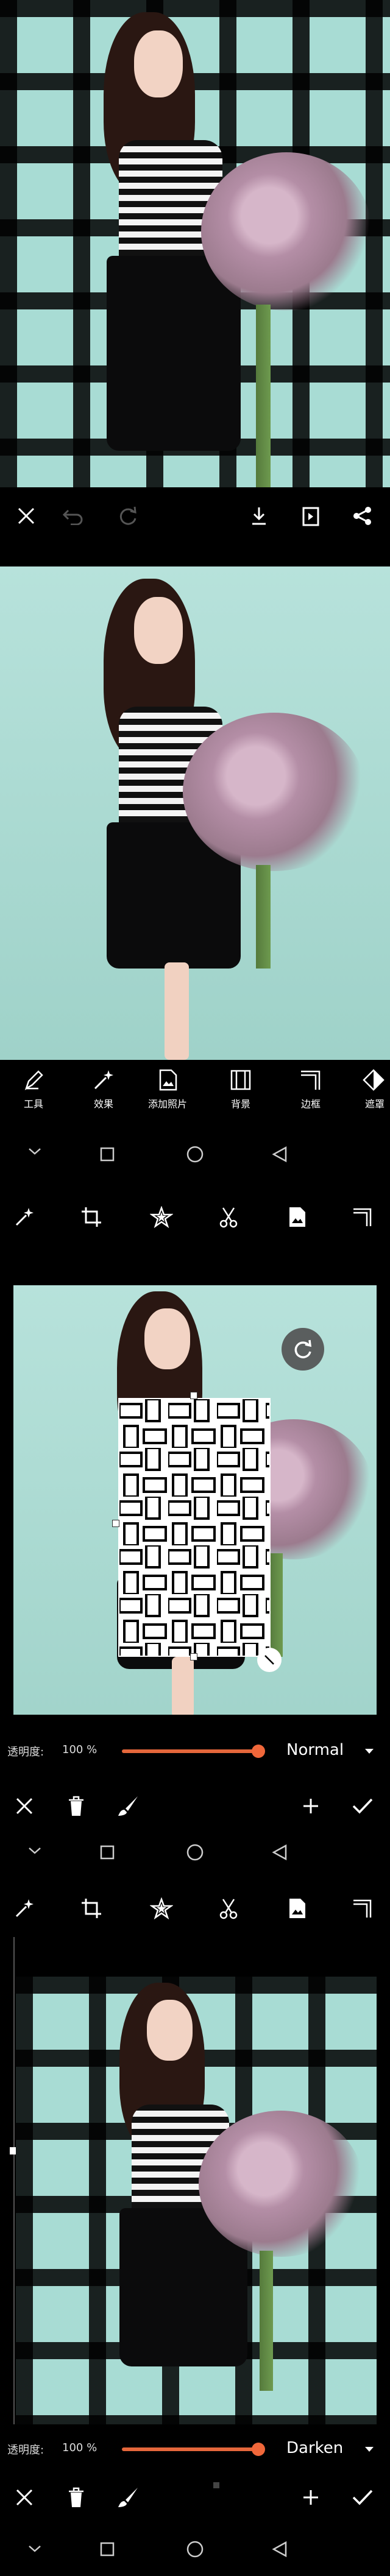 The image size is (390, 2576). Describe the element at coordinates (167, 1104) in the screenshot. I see `tool-label: 添加照片` at that location.